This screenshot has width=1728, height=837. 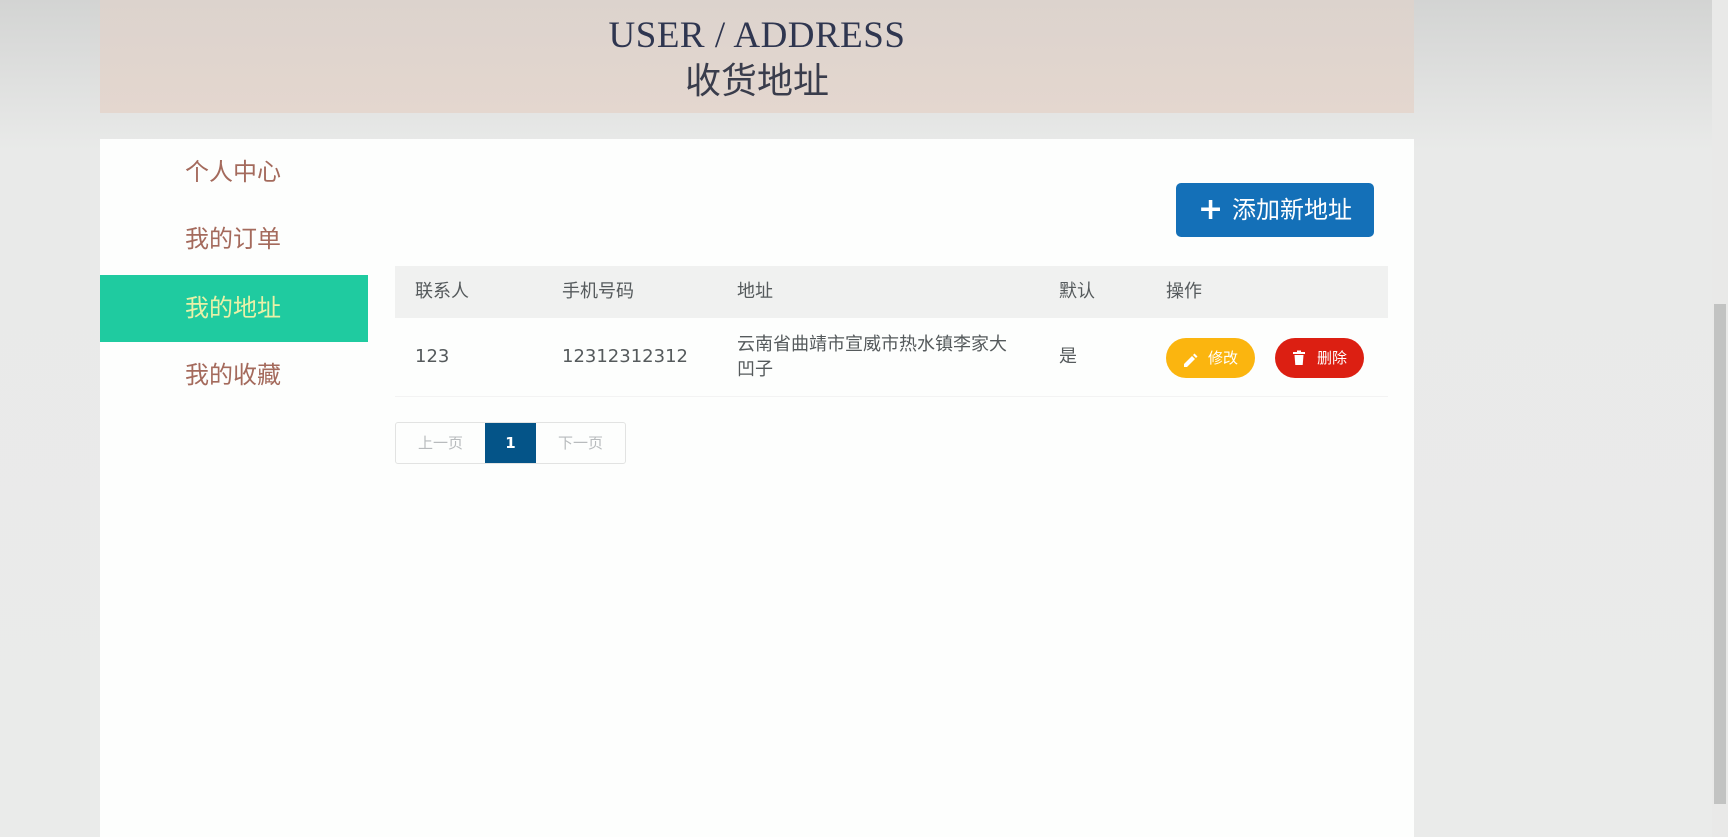 I want to click on sidebar-item-label: 个人中心, so click(x=233, y=172).